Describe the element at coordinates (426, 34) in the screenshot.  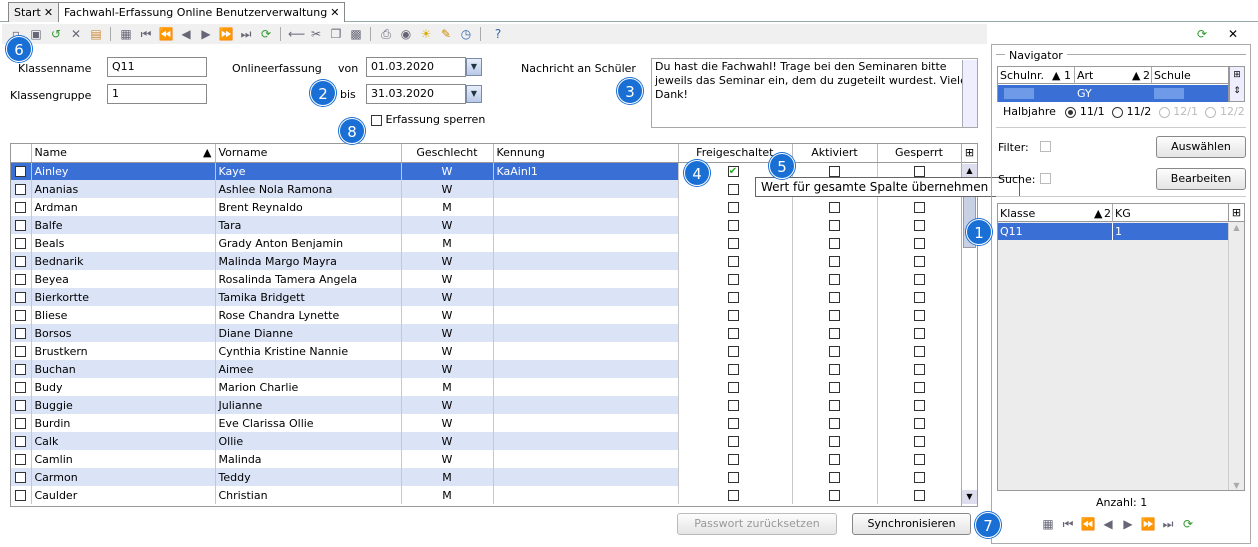
I see `lightbulb-icon: ☀` at that location.